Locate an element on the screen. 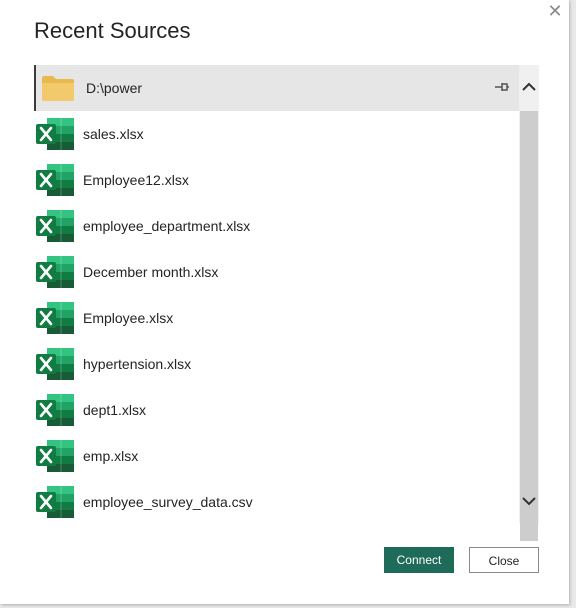 This screenshot has height=608, width=576. scroll-up-button is located at coordinates (529, 87).